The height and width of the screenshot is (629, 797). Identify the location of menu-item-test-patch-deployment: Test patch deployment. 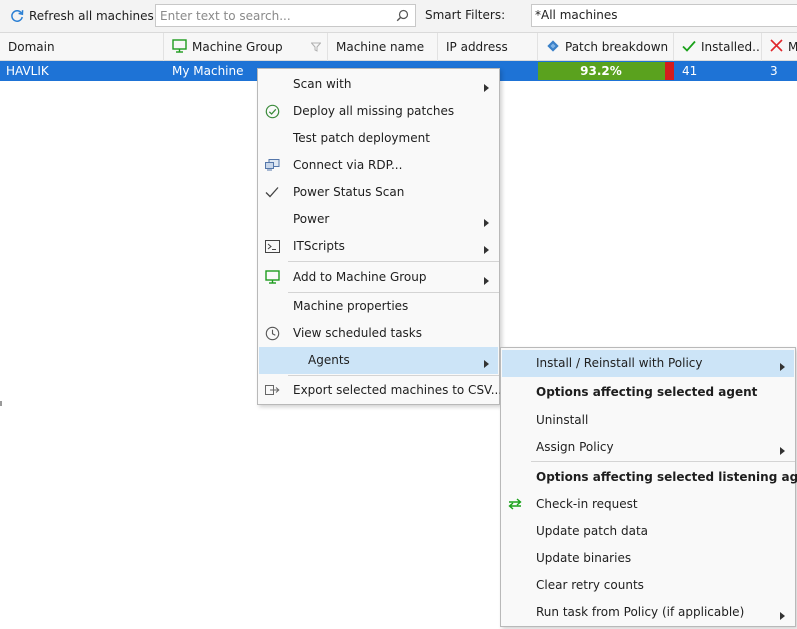
(378, 138).